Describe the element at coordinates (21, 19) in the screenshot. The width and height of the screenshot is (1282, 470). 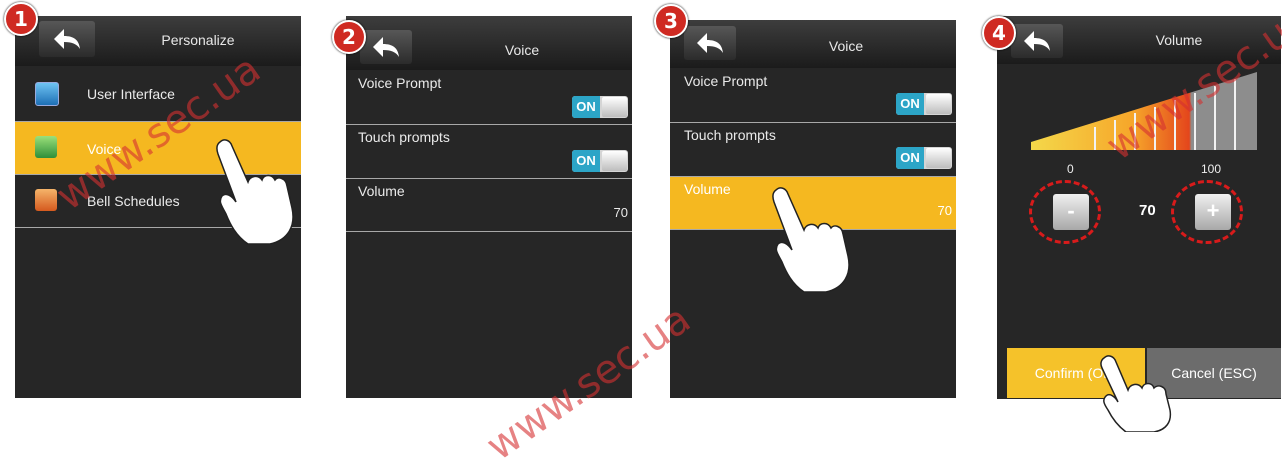
I see `step-badge: 1` at that location.